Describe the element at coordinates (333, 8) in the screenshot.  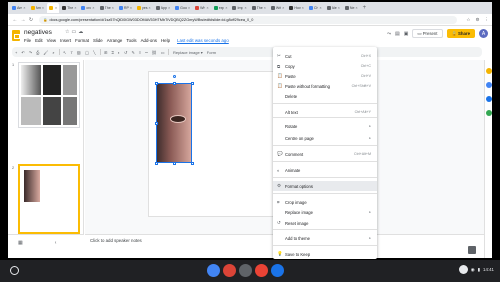
I see `browser-tab: Ale ×` at that location.